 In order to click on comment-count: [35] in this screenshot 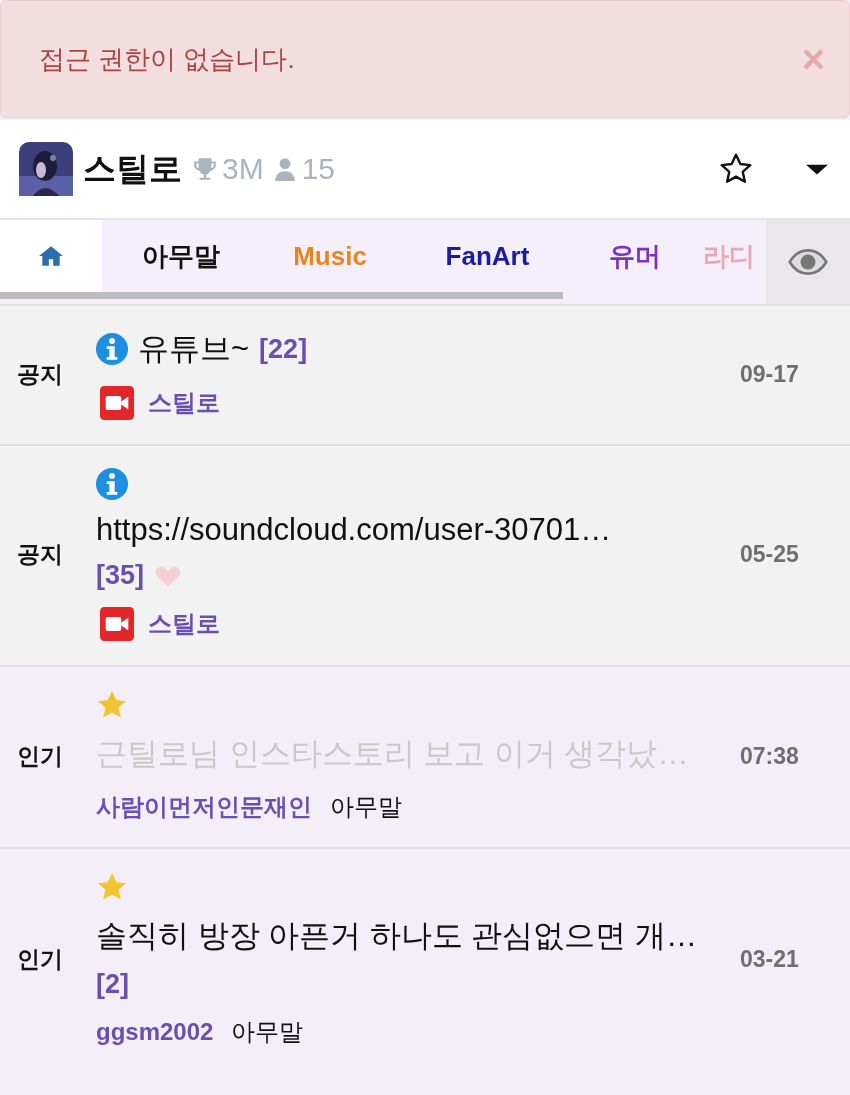, I will do `click(120, 575)`.